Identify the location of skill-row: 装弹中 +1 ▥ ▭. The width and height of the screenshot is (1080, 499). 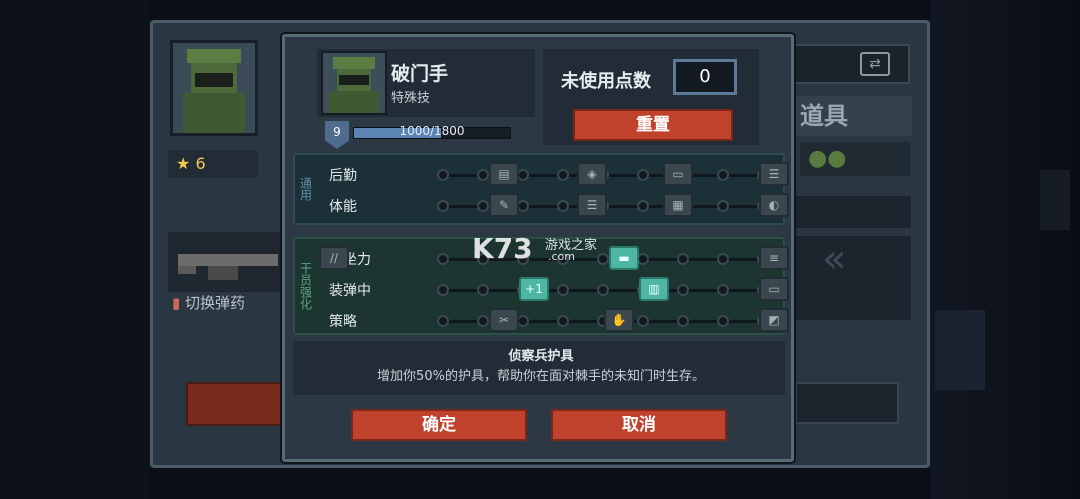
(554, 290).